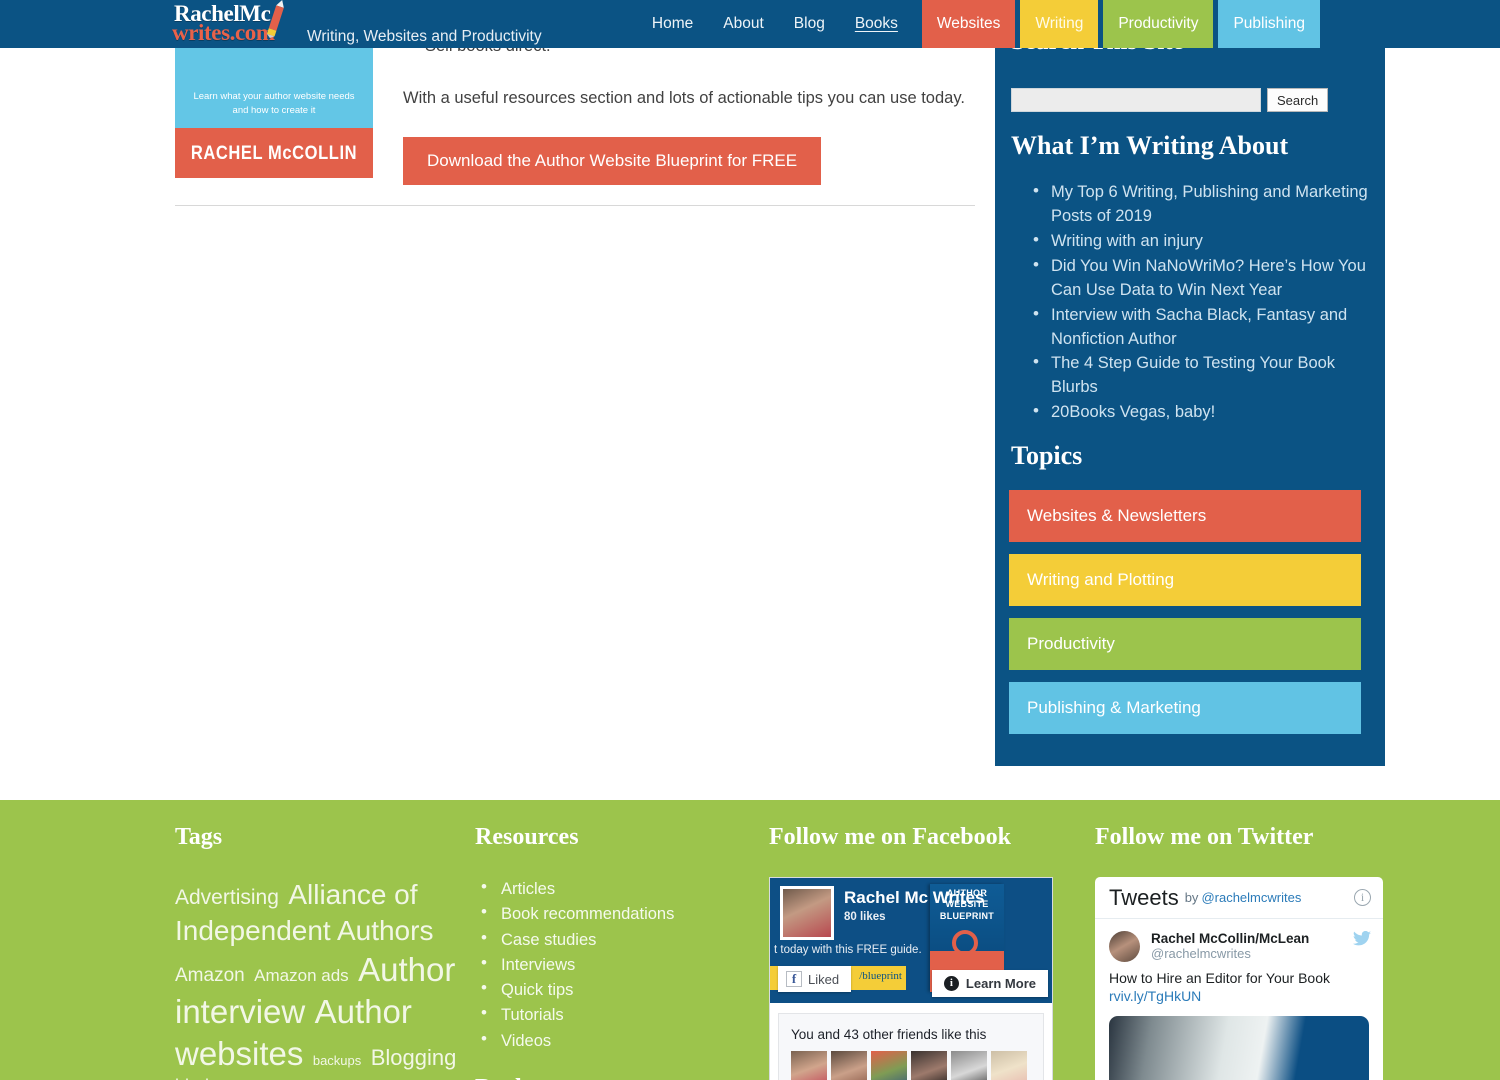 The image size is (1500, 1080). What do you see at coordinates (968, 24) in the screenshot?
I see `nav-item-websites: Websites` at bounding box center [968, 24].